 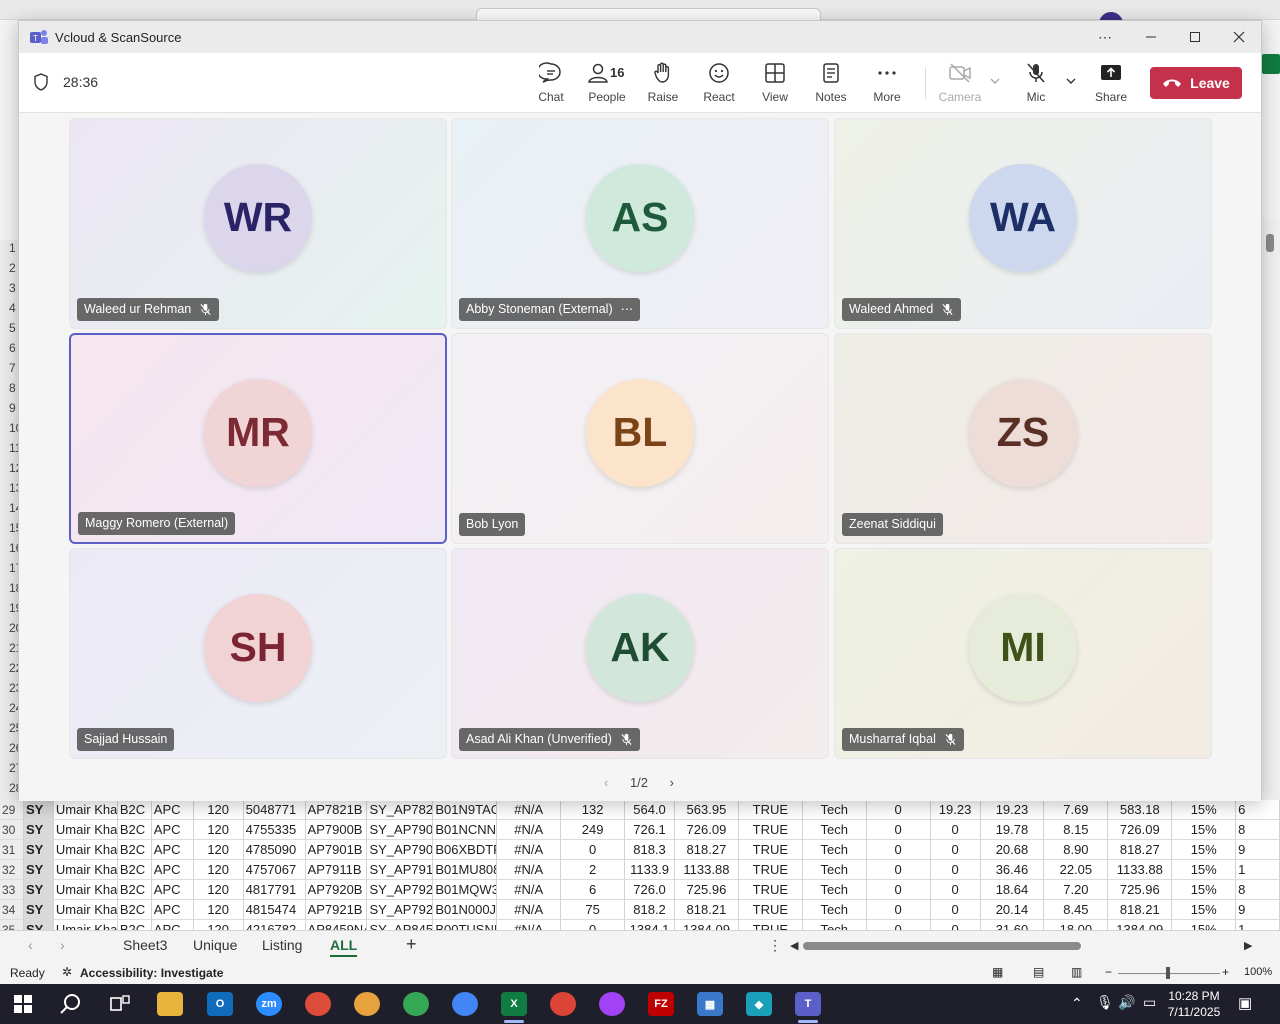 I want to click on participant-tile: BL Bob Lyon, so click(x=640, y=438).